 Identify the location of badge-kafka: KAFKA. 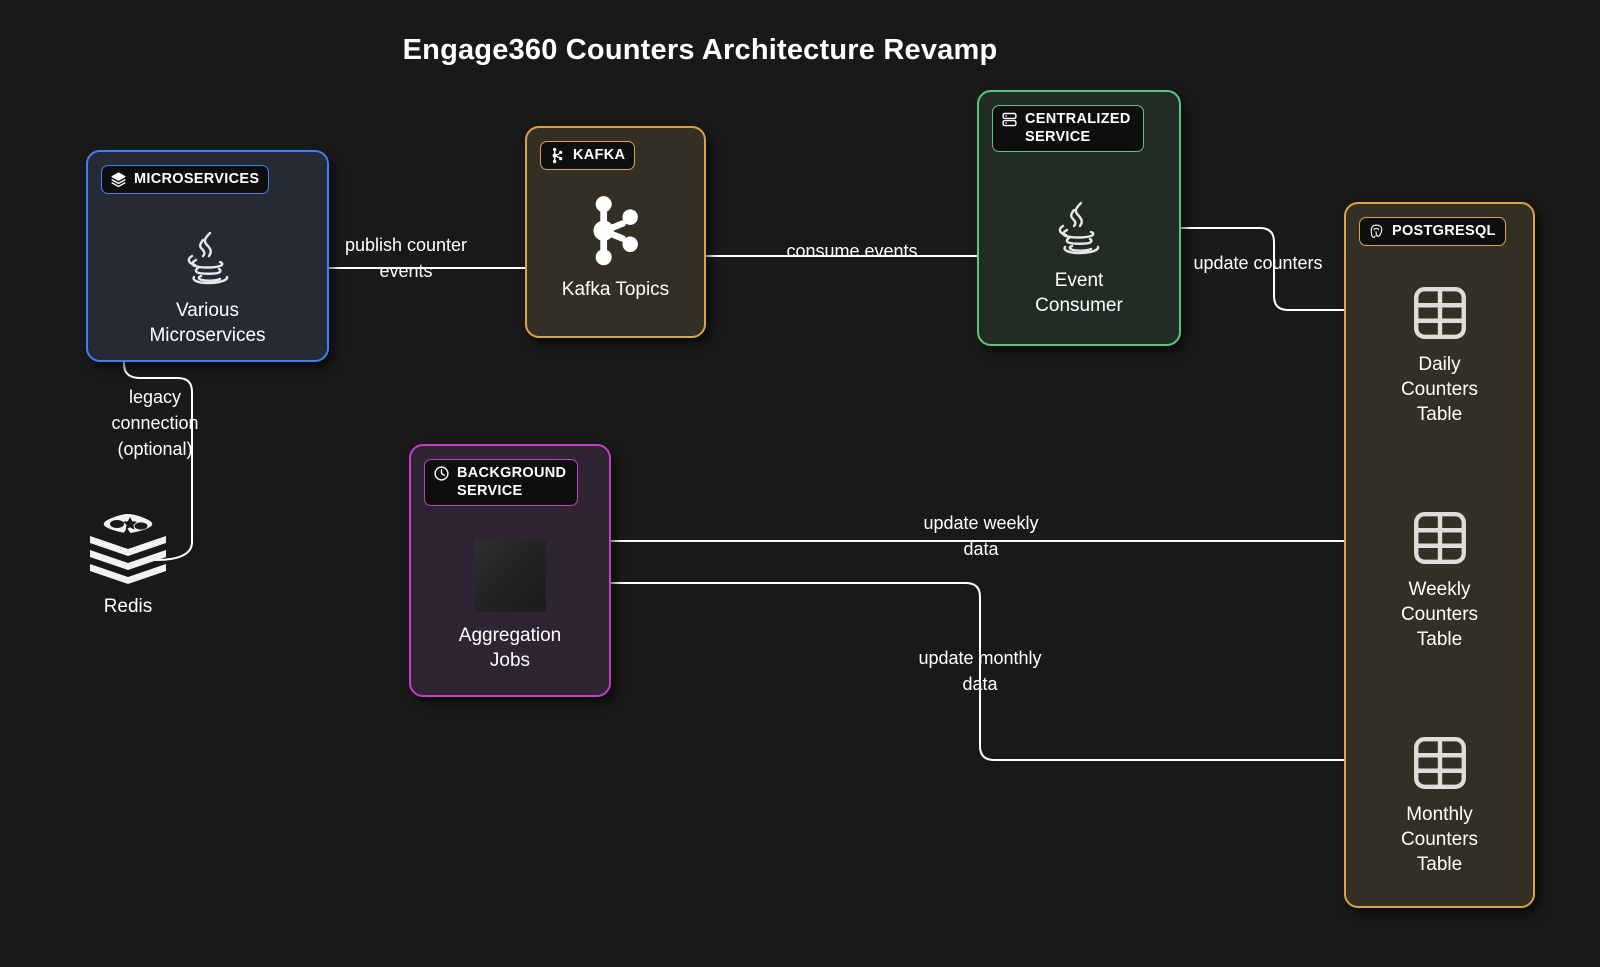
(588, 155).